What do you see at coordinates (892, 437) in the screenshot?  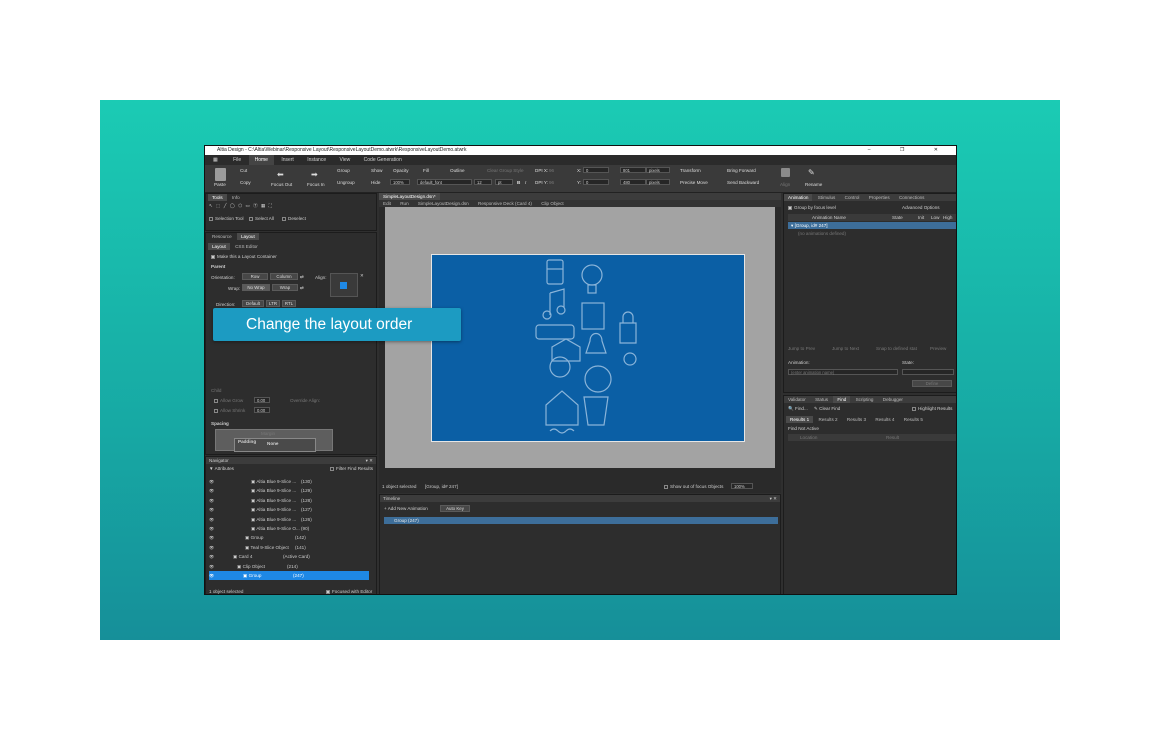 I see `col-result: Result` at bounding box center [892, 437].